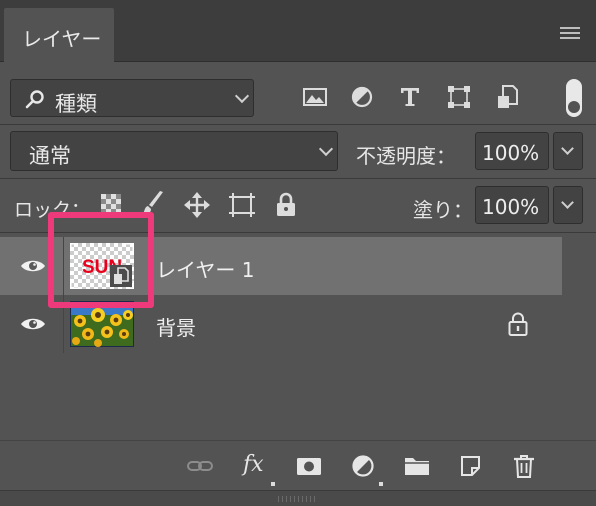  What do you see at coordinates (101, 260) in the screenshot?
I see `highlight-box` at bounding box center [101, 260].